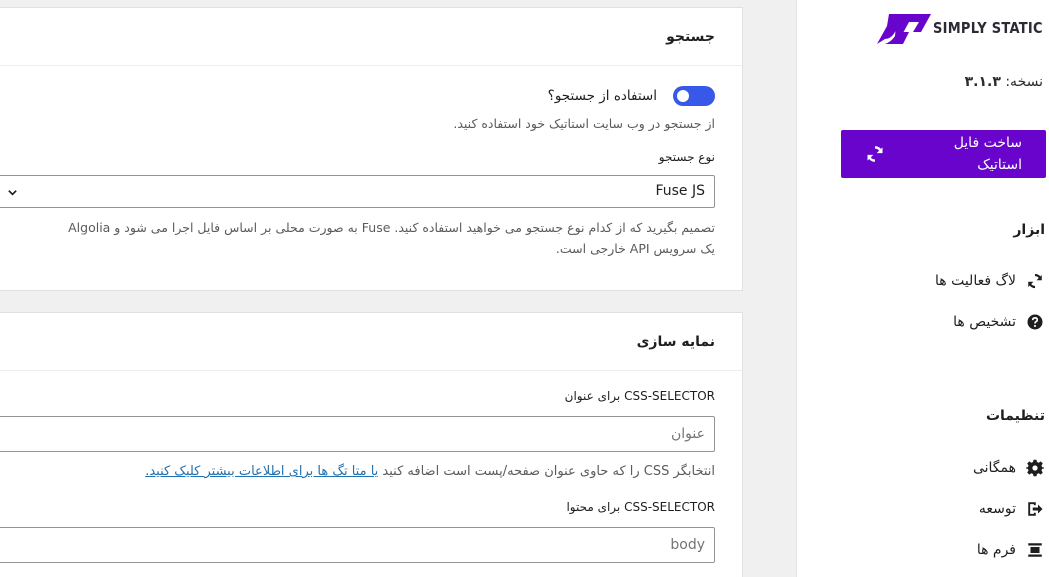 The height and width of the screenshot is (577, 1049). Describe the element at coordinates (1015, 416) in the screenshot. I see `settings-section-title: تنظیمات` at that location.